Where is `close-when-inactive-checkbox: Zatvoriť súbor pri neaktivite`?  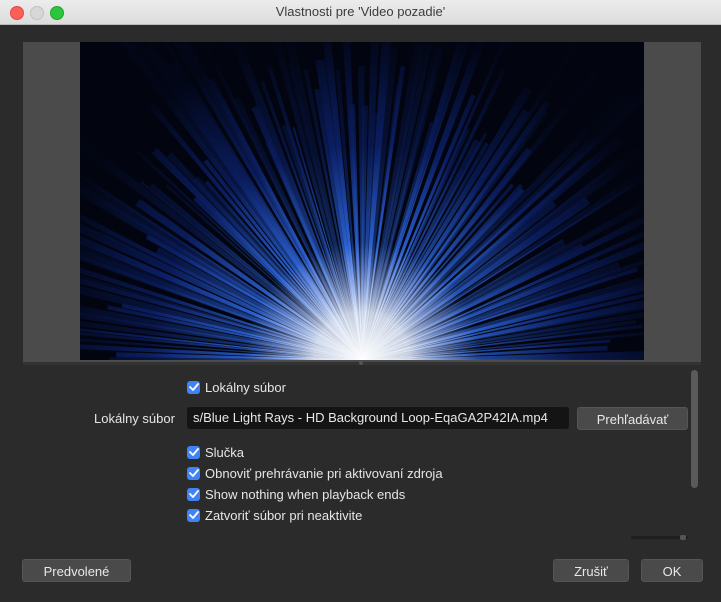
close-when-inactive-checkbox: Zatvoriť súbor pri neaktivite is located at coordinates (274, 515).